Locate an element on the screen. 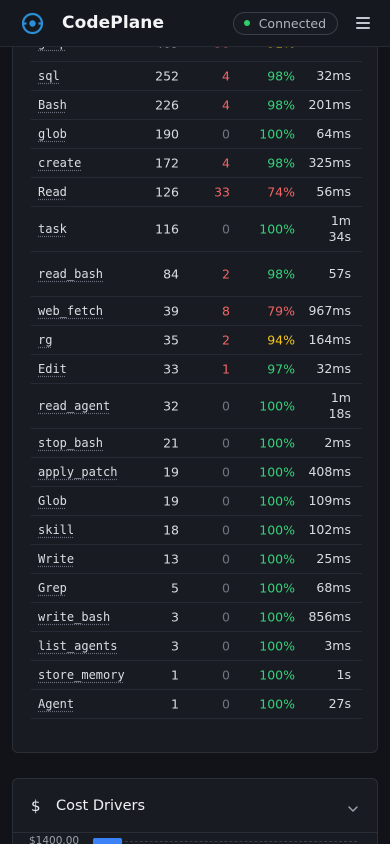  cost-drivers-title: Cost Drivers is located at coordinates (101, 805).